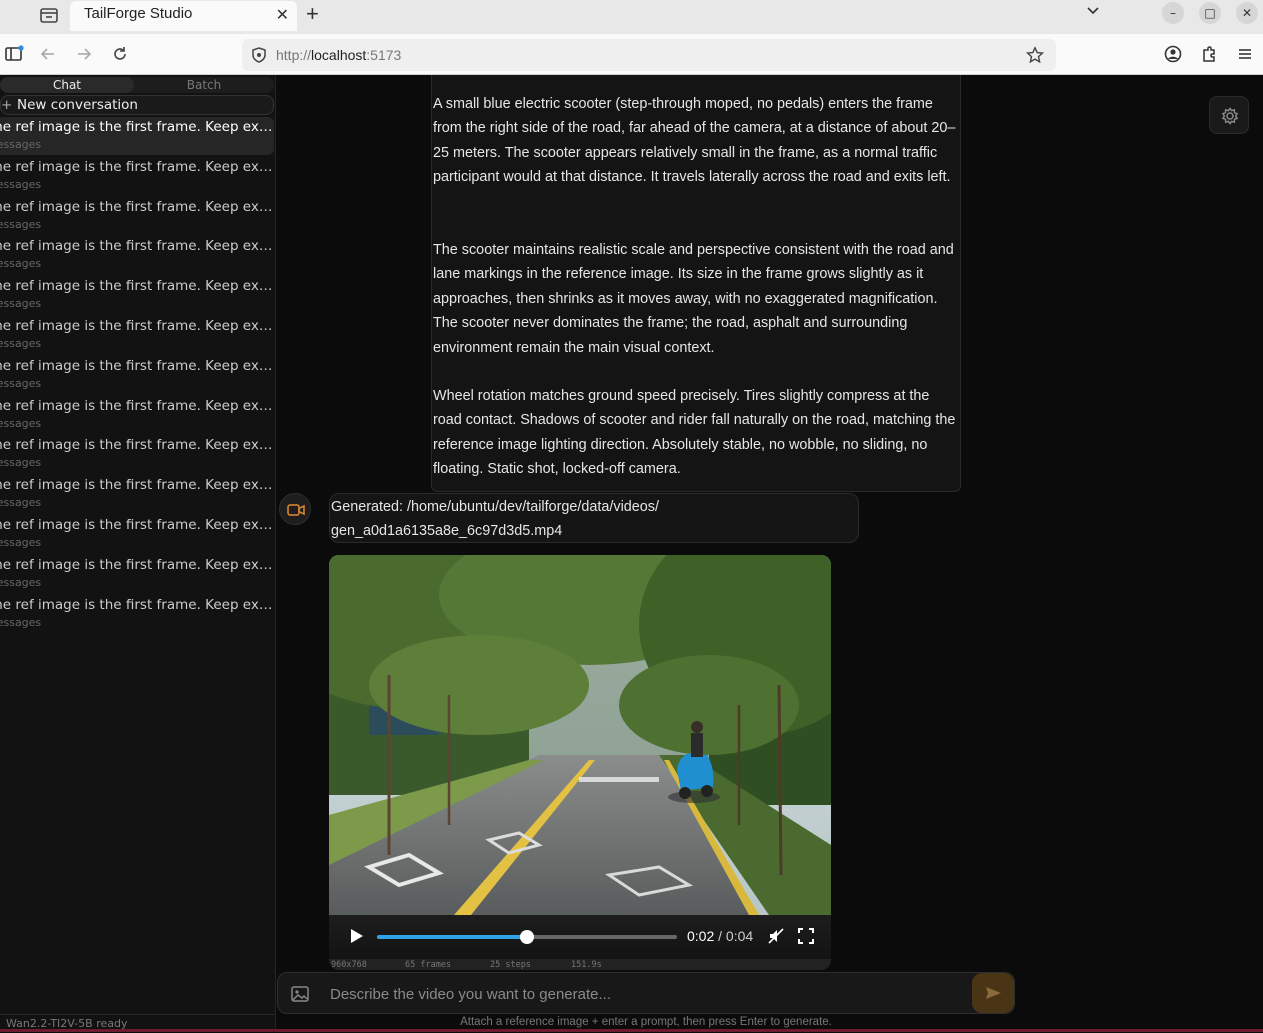 This screenshot has height=1033, width=1263. What do you see at coordinates (428, 965) in the screenshot?
I see `meta-frames: 65 frames` at bounding box center [428, 965].